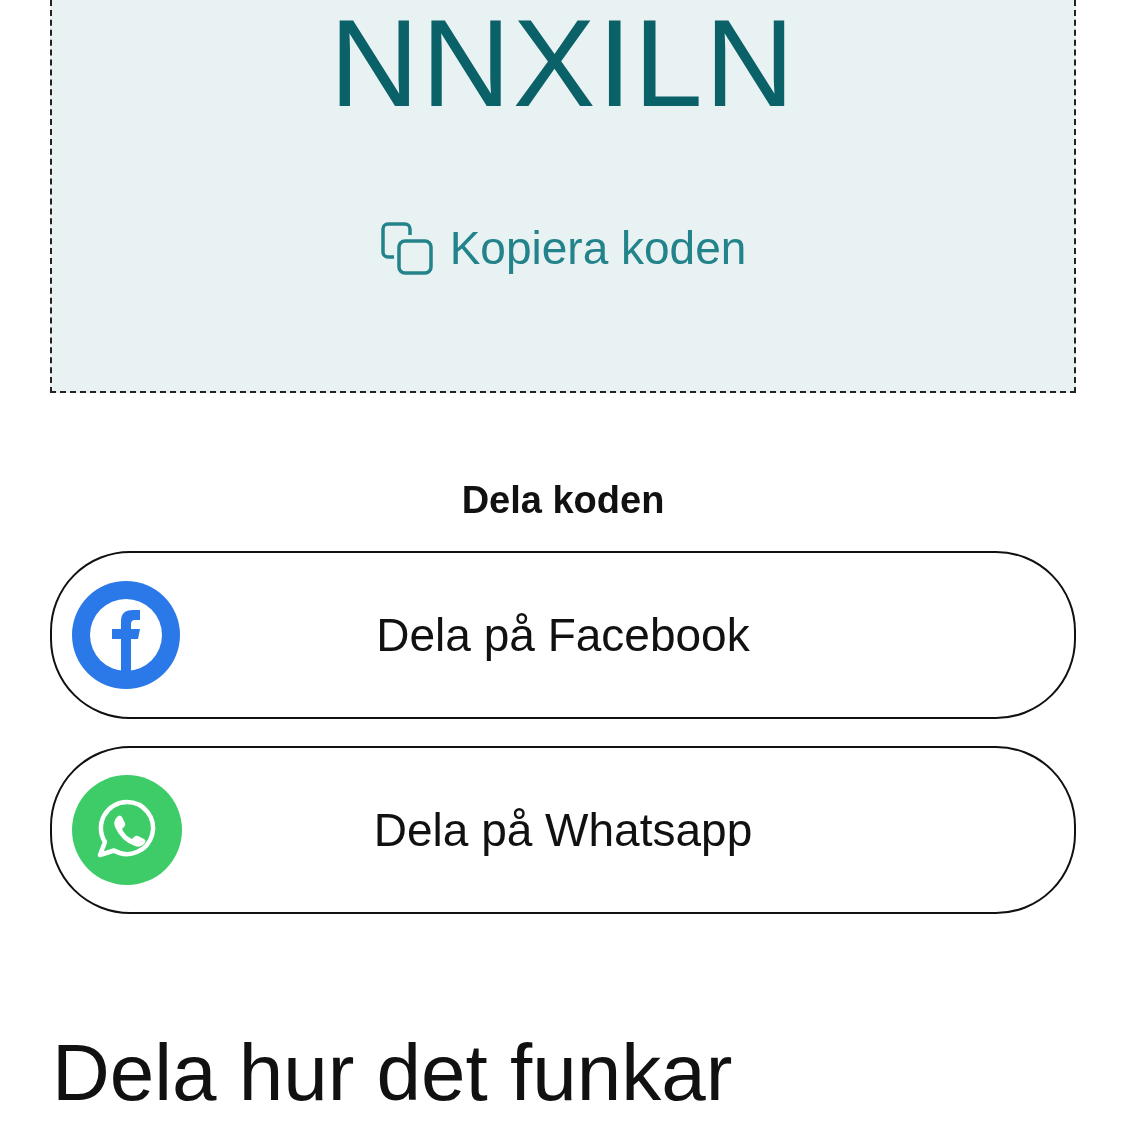 The image size is (1125, 1128). What do you see at coordinates (563, 830) in the screenshot?
I see `share-button: Dela på Whatsapp` at bounding box center [563, 830].